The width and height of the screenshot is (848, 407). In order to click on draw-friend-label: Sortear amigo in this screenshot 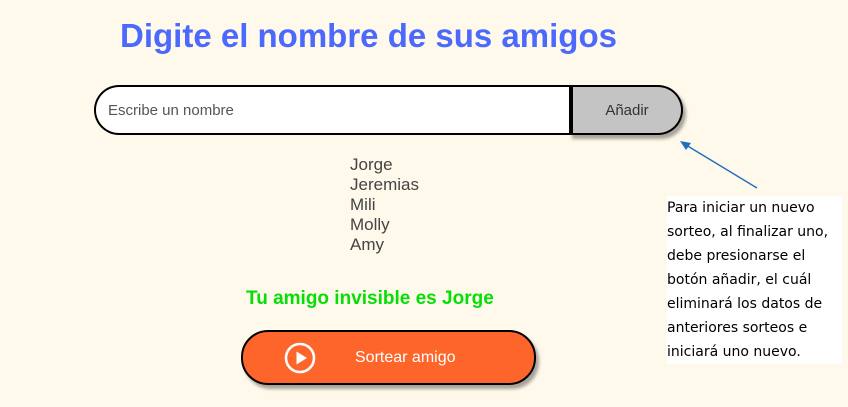, I will do `click(405, 357)`.